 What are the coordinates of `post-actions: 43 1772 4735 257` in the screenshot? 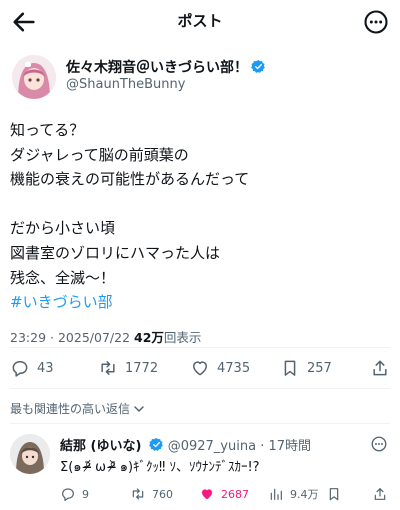 It's located at (200, 368).